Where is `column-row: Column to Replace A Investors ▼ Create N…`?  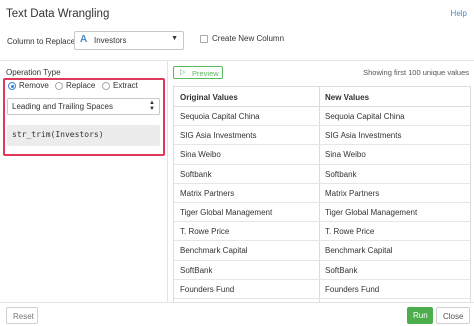
column-row: Column to Replace A Investors ▼ Create N… is located at coordinates (237, 44).